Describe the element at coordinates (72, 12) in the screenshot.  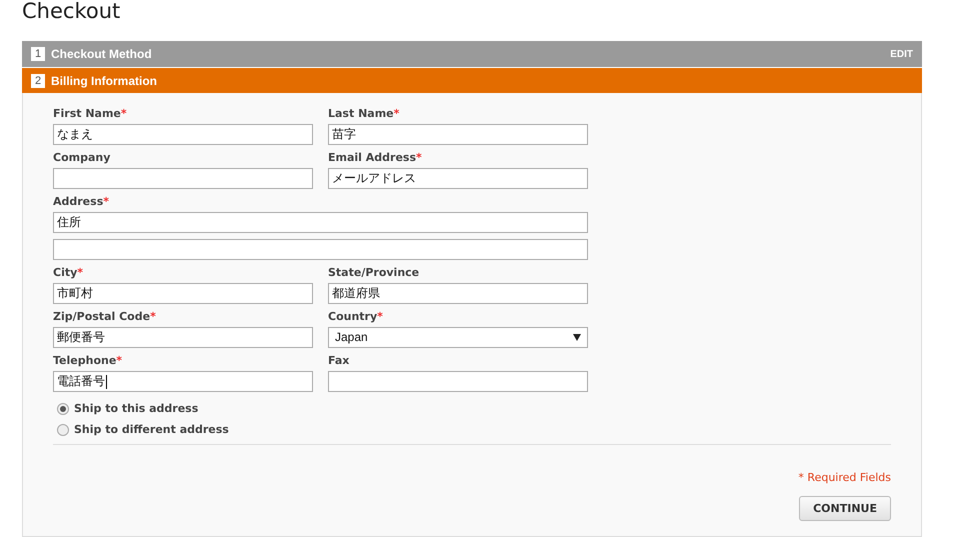
I see `page-title: Checkout` at that location.